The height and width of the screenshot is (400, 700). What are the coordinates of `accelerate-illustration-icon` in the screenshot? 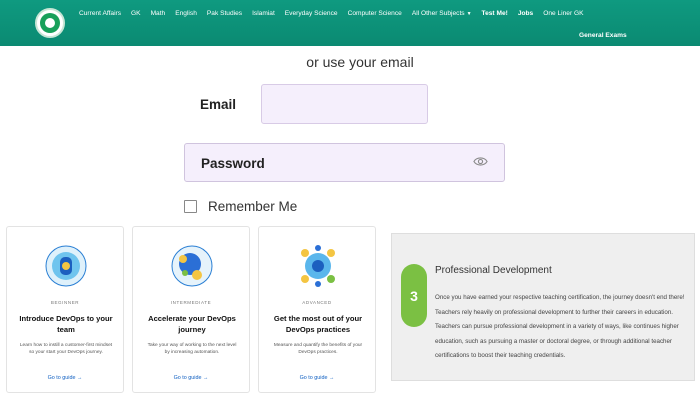 It's located at (192, 266).